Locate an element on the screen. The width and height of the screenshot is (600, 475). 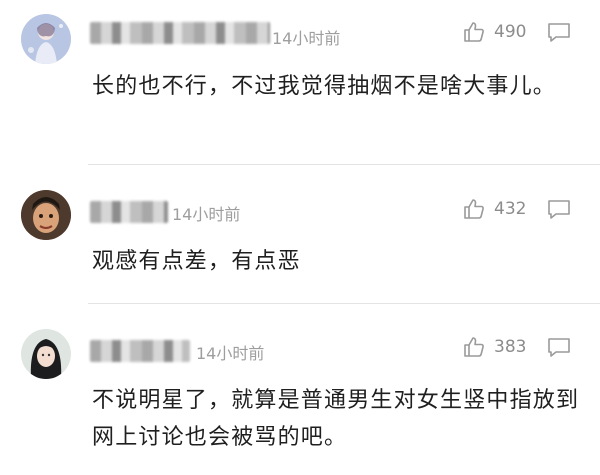
like-button: 383 is located at coordinates (494, 347).